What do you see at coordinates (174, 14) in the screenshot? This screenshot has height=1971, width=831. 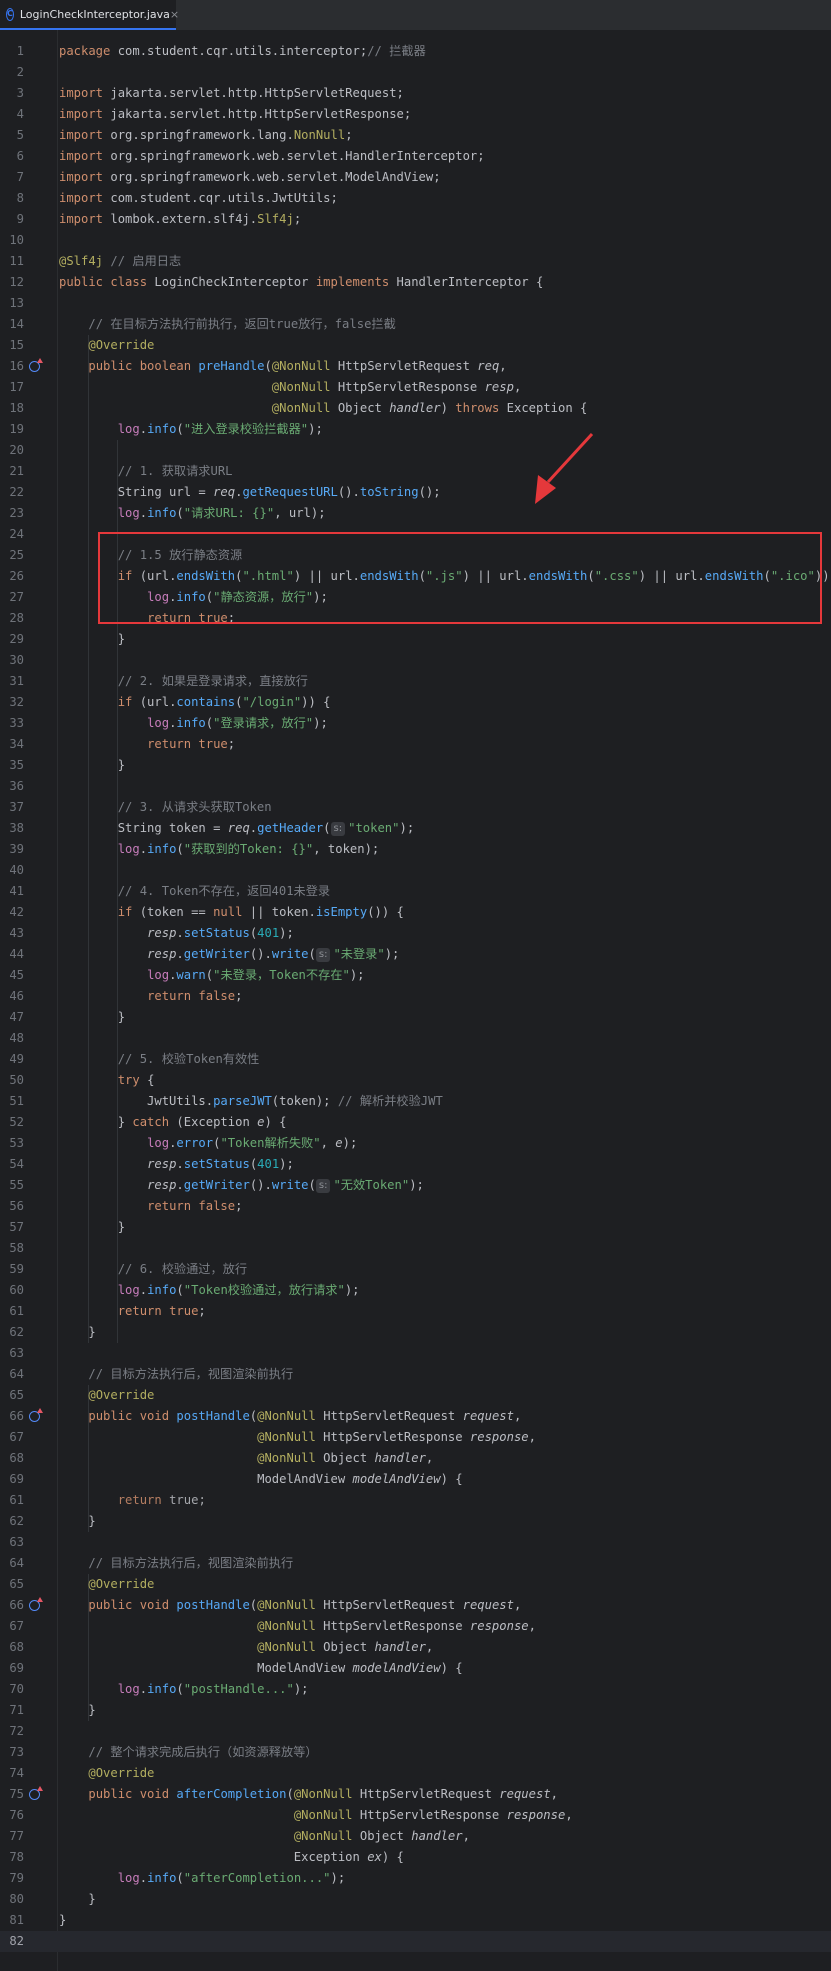 I see `close-tab-icon: ×` at bounding box center [174, 14].